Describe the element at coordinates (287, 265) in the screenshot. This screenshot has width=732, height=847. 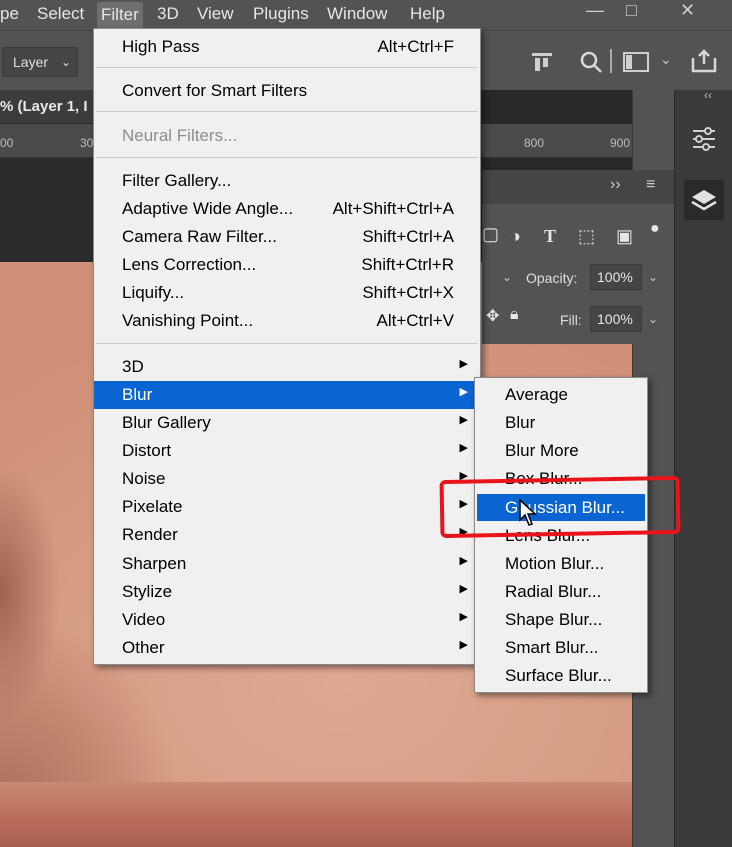
I see `menu-item-lens-correction: Lens Correction... Shift+Ctrl+R` at that location.